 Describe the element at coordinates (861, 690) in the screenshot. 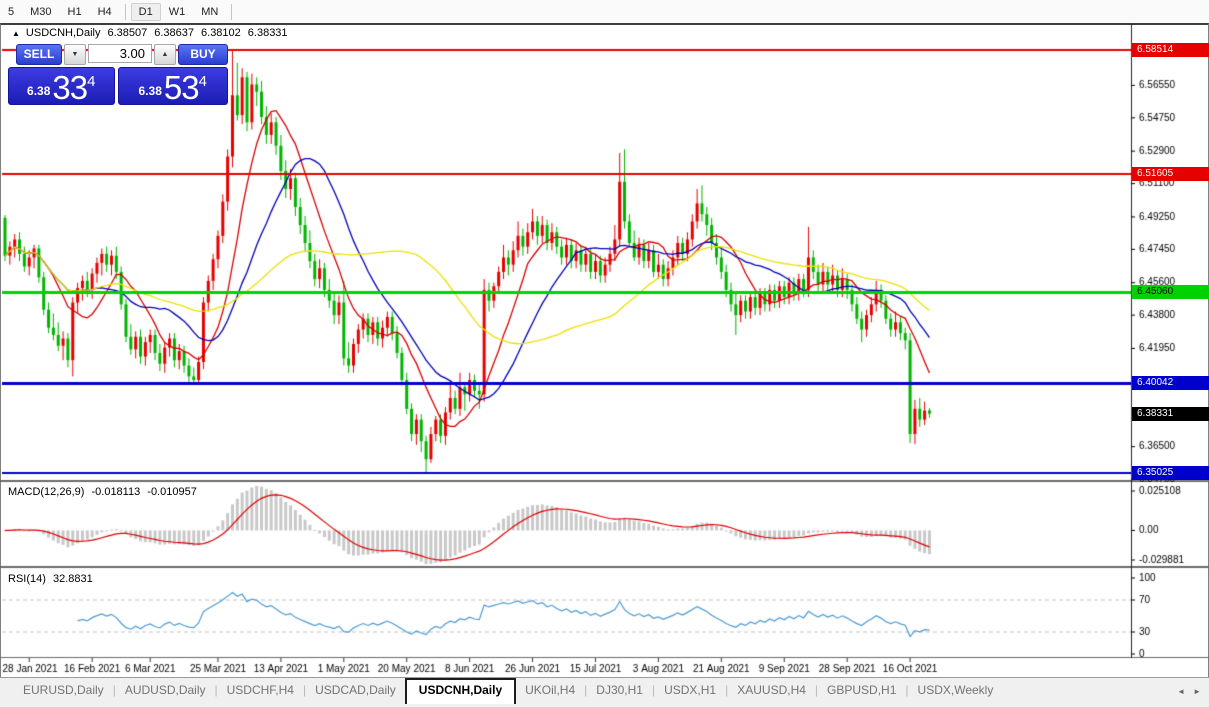

I see `symbol-tab-gbpusd: GBPUSD,H1` at that location.